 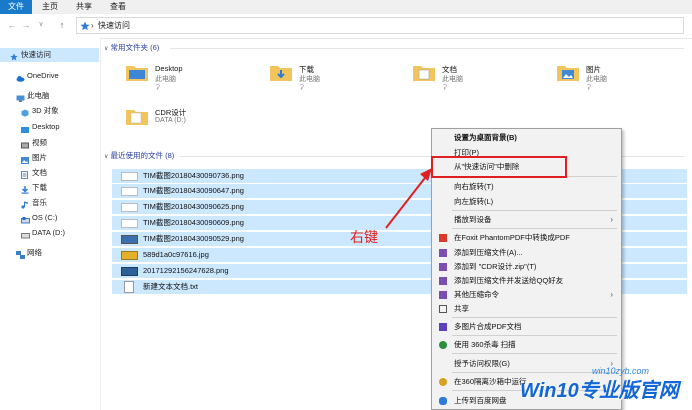 What do you see at coordinates (25, 144) in the screenshot?
I see `video-icon` at bounding box center [25, 144].